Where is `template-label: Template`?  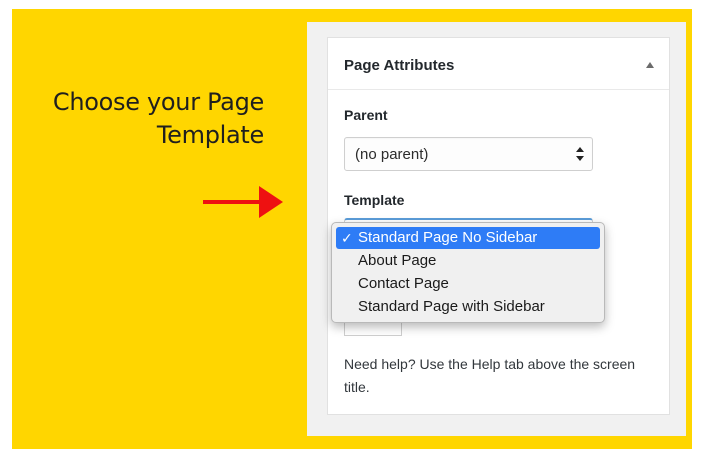
template-label: Template is located at coordinates (374, 200).